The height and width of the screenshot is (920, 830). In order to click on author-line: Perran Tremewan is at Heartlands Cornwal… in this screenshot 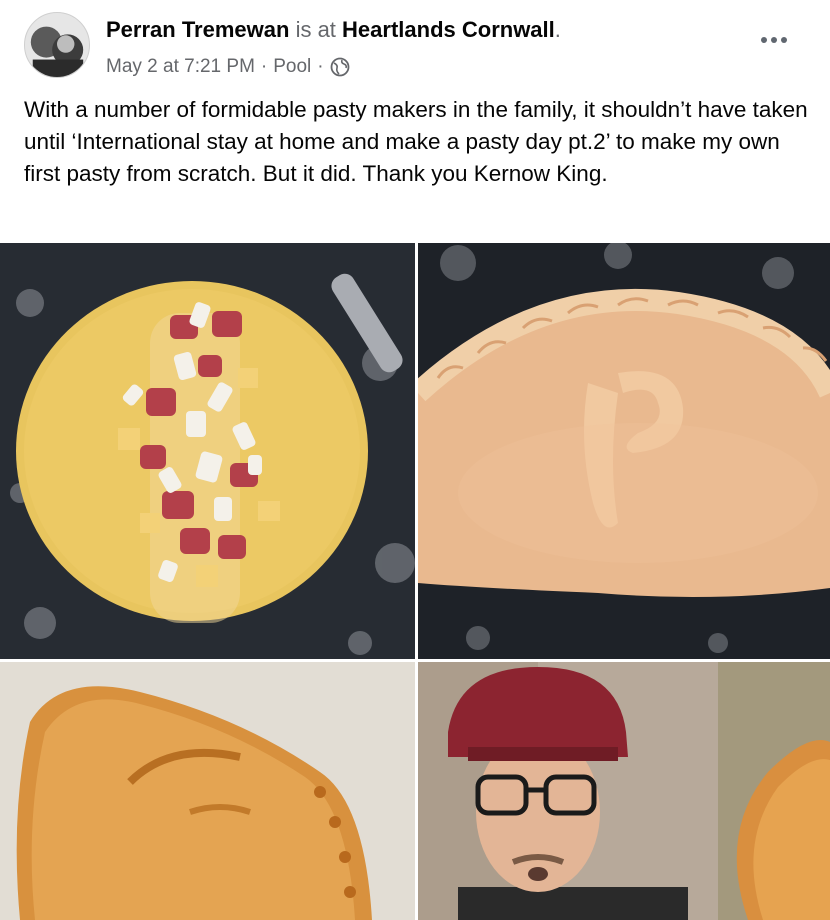, I will do `click(333, 30)`.